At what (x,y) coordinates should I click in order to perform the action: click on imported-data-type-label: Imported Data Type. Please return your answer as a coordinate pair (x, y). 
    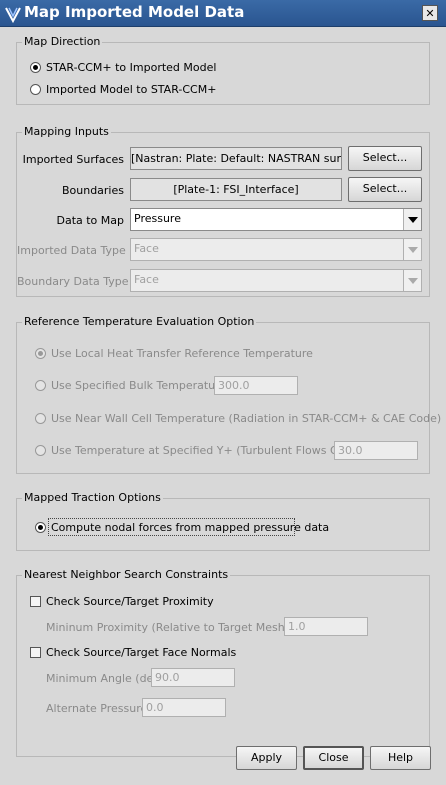
    Looking at the image, I should click on (71, 250).